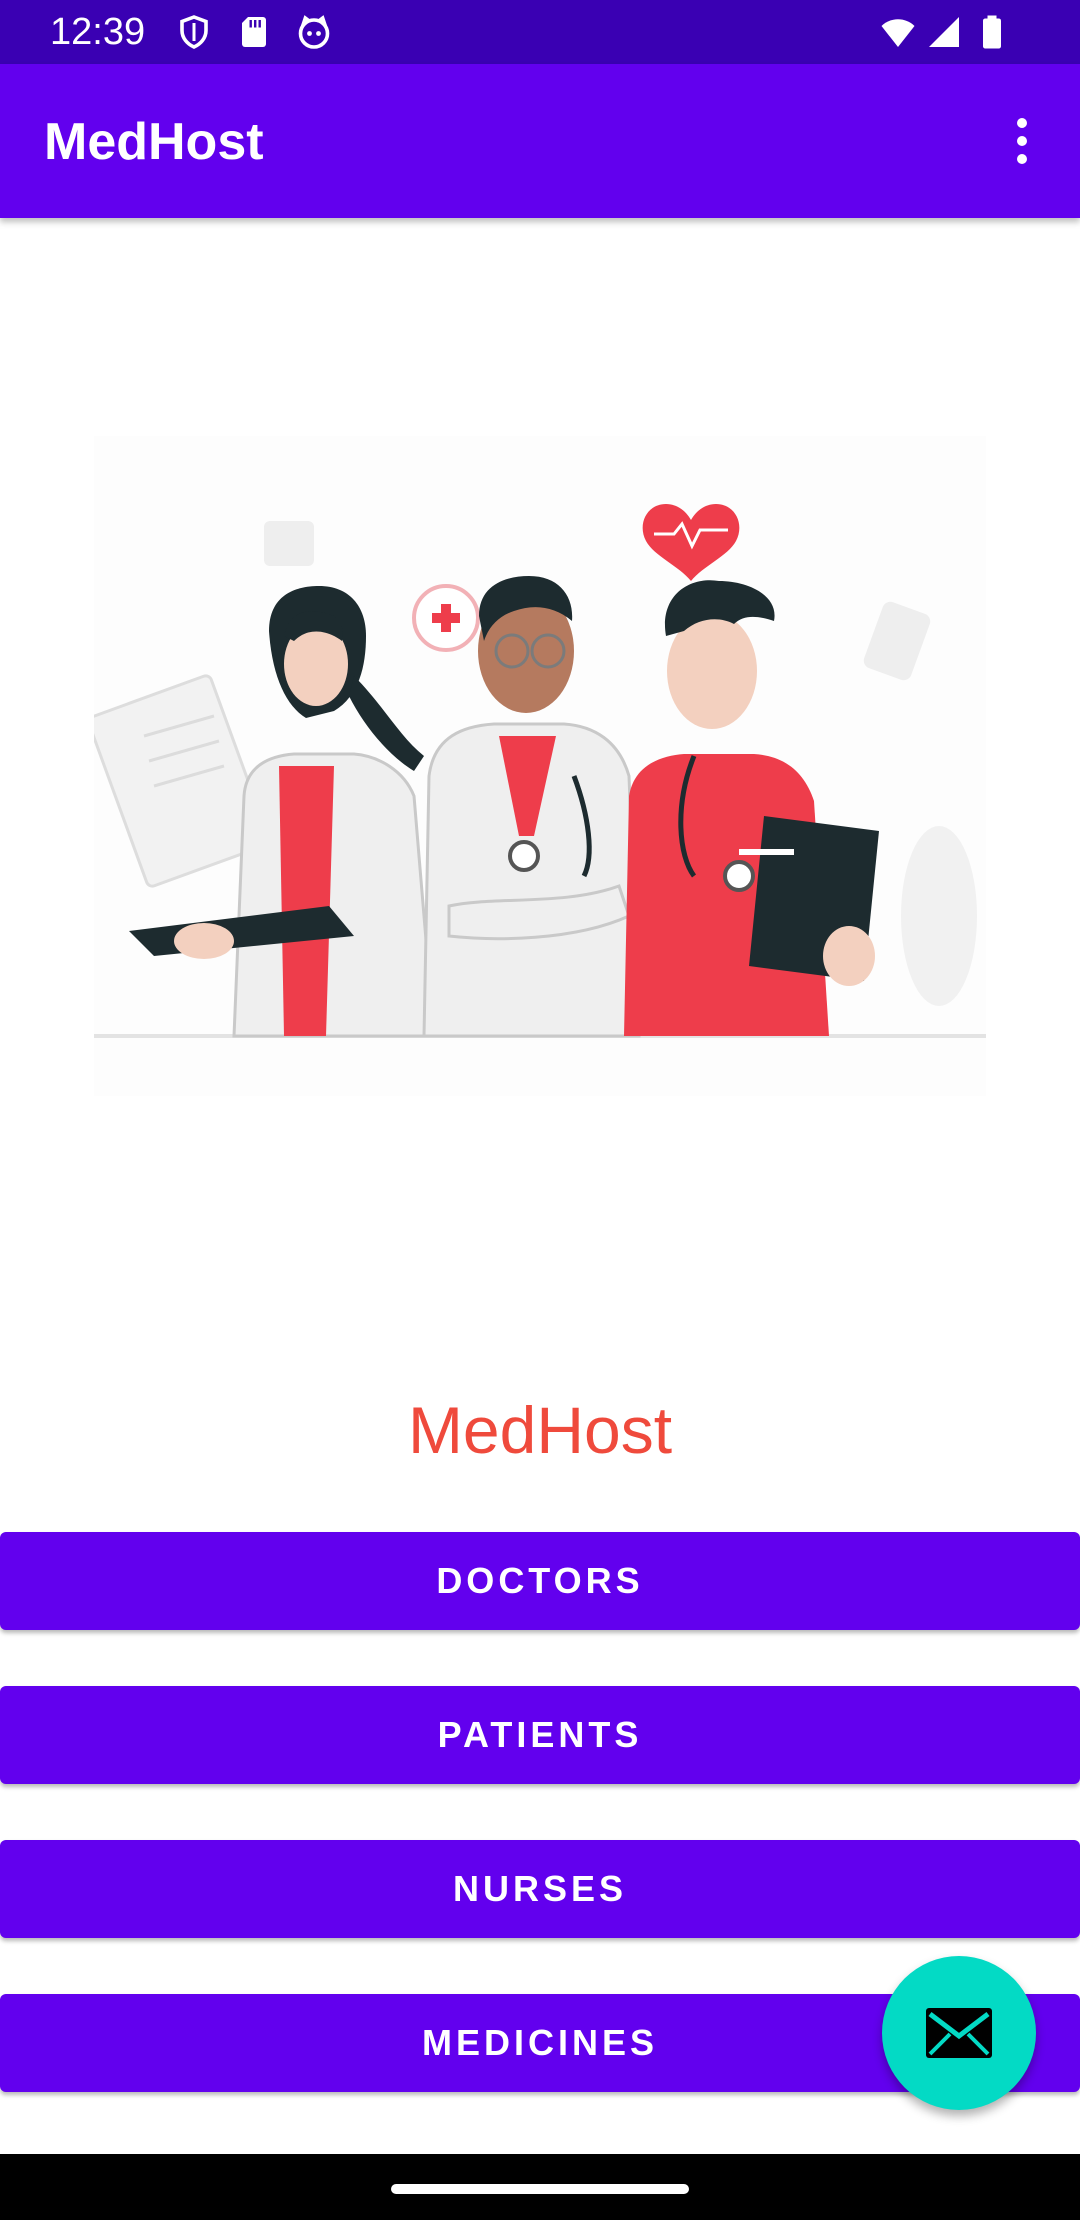  What do you see at coordinates (944, 32) in the screenshot?
I see `cell-signal-icon` at bounding box center [944, 32].